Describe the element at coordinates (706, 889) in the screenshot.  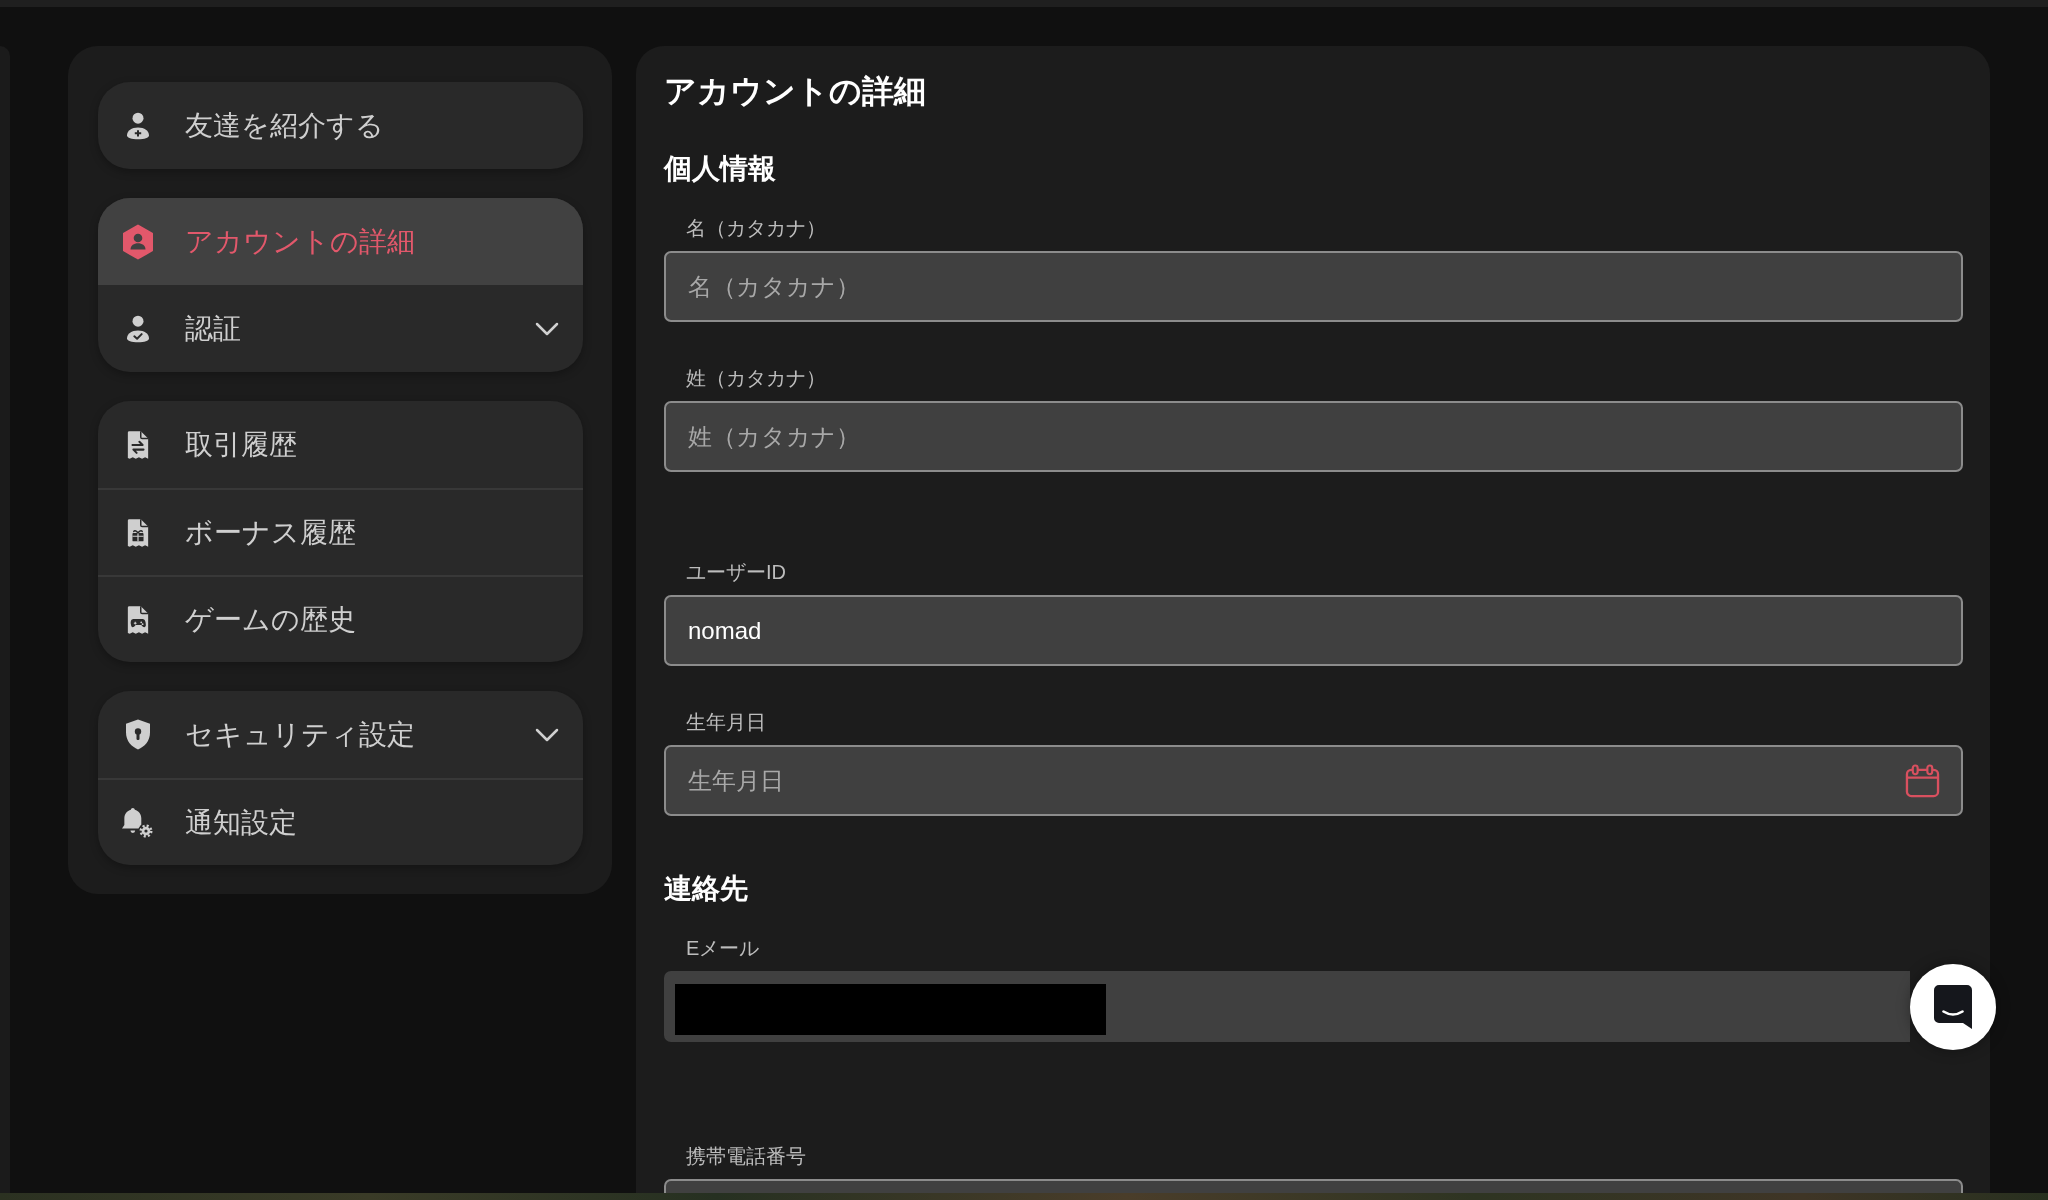
I see `section-heading: 連絡先` at that location.